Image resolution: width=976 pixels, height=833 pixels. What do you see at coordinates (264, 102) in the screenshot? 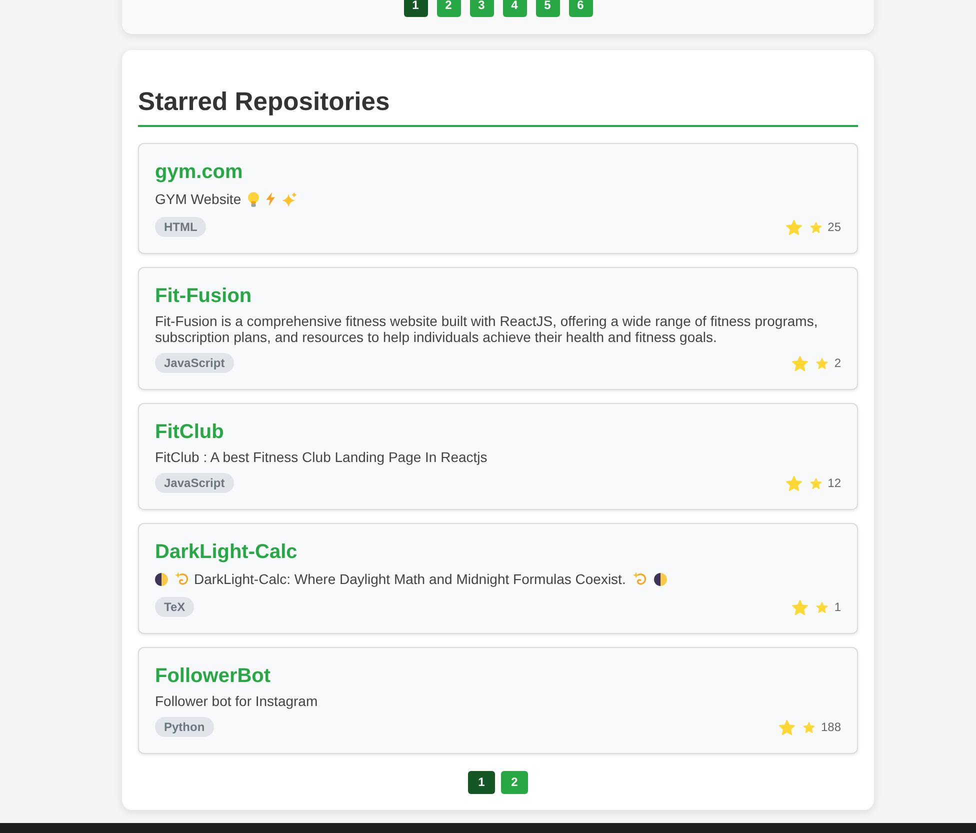
I see `section-title: Starred Repositories` at bounding box center [264, 102].